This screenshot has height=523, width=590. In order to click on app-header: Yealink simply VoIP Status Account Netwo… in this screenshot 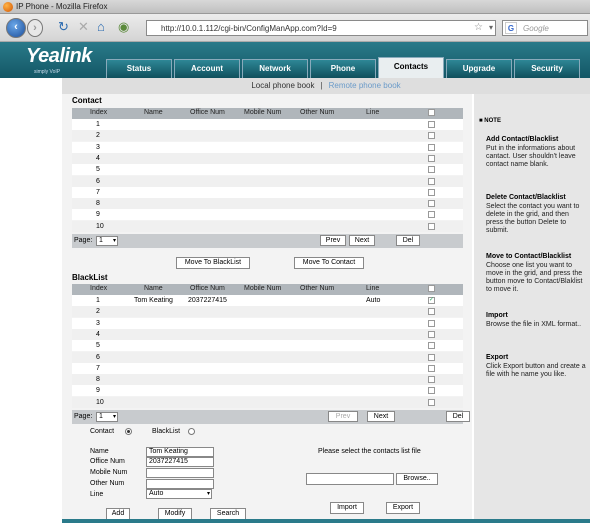, I will do `click(295, 60)`.